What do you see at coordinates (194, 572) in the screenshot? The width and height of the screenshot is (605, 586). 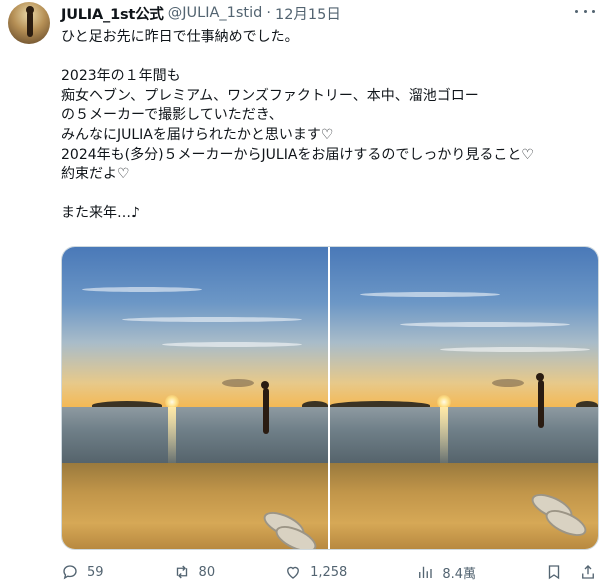 I see `repost-button: 80` at bounding box center [194, 572].